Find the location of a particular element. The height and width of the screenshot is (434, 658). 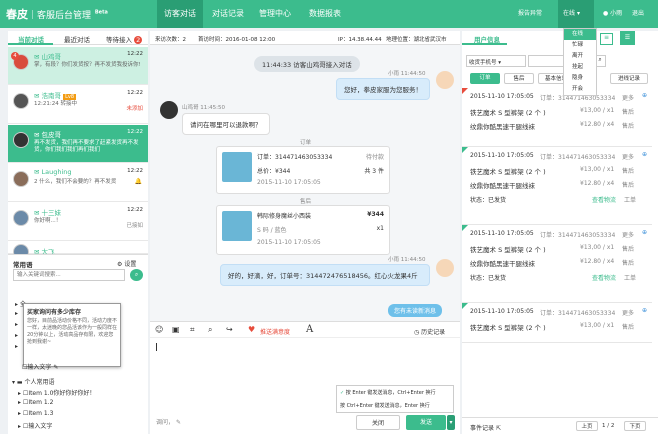

status-away: 离开 is located at coordinates (580, 56).